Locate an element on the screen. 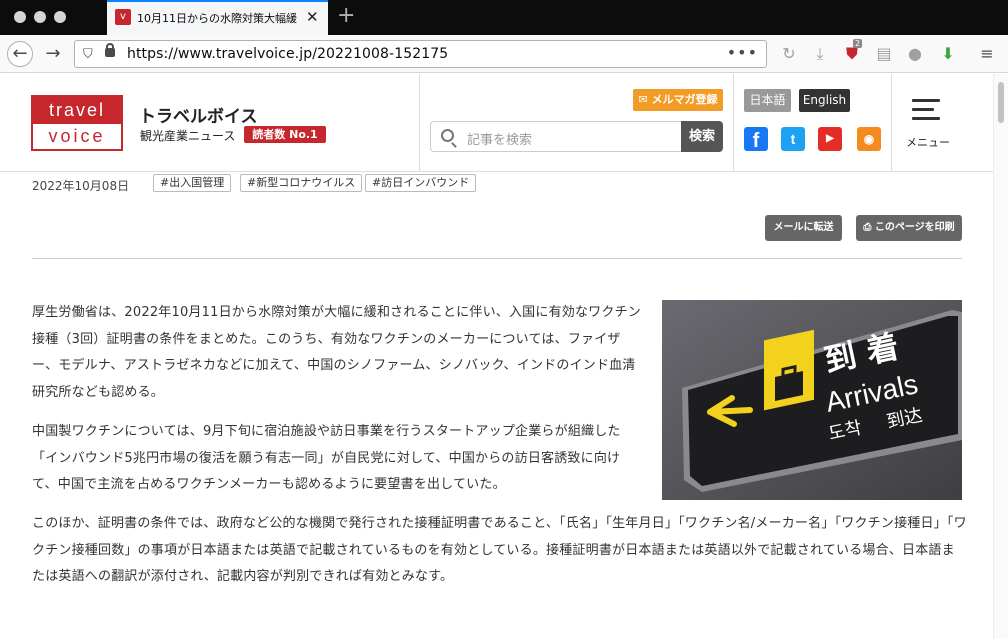 The width and height of the screenshot is (1008, 639). lang-japanese-button: 日本語 is located at coordinates (767, 100).